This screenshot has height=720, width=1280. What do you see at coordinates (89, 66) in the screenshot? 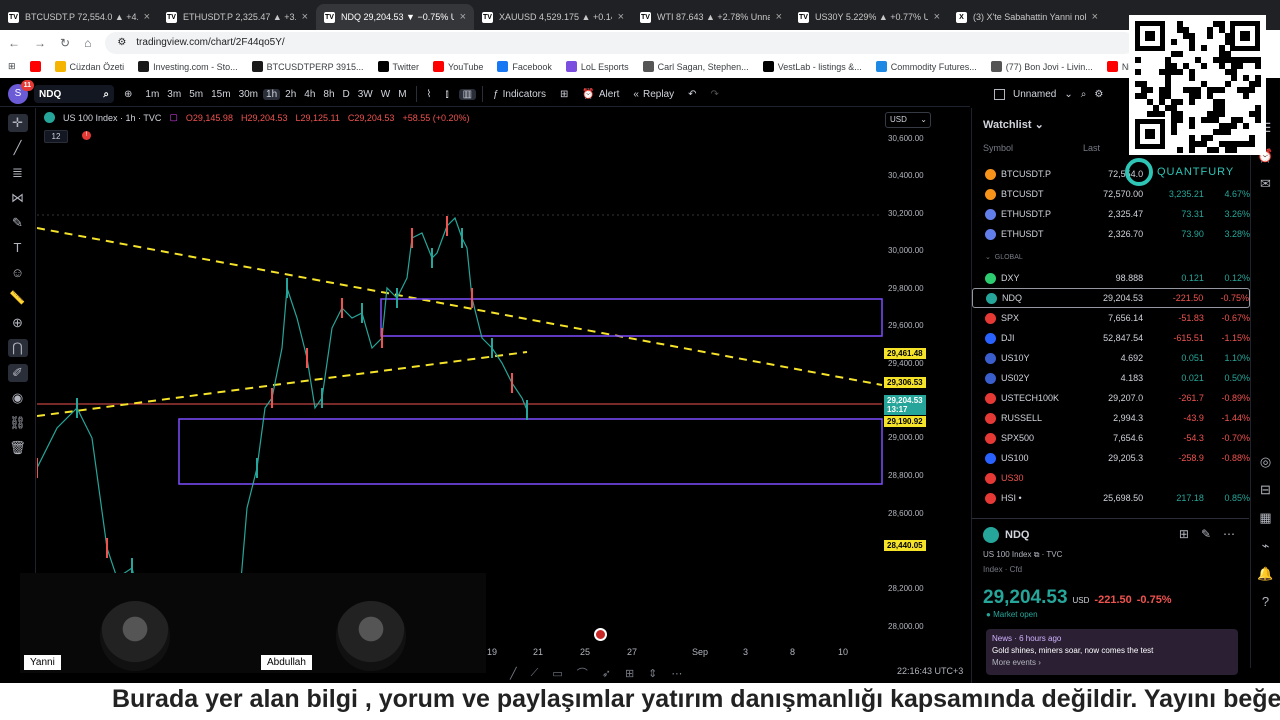
I see `bookmark-item: Cüzdan Özeti` at bounding box center [89, 66].